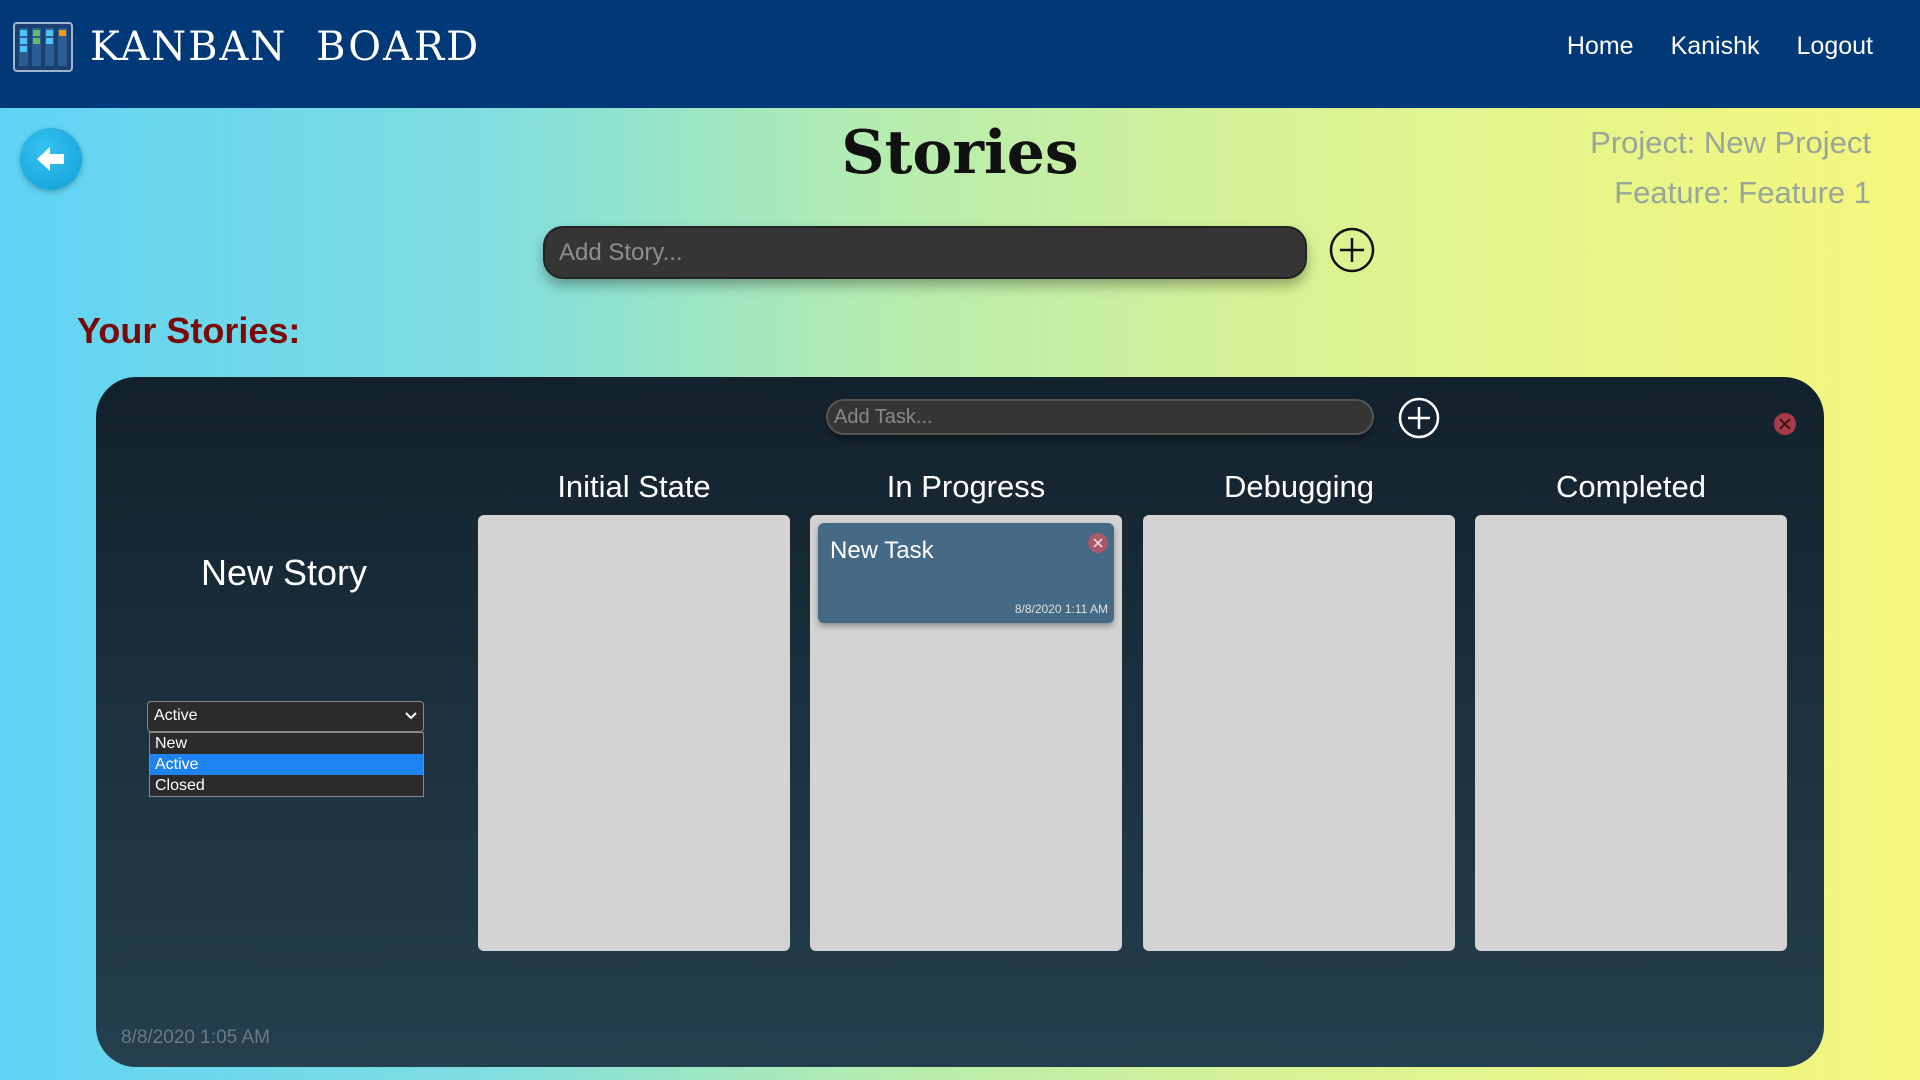 This screenshot has width=1920, height=1080. Describe the element at coordinates (1631, 486) in the screenshot. I see `column-title-completed: Completed` at that location.